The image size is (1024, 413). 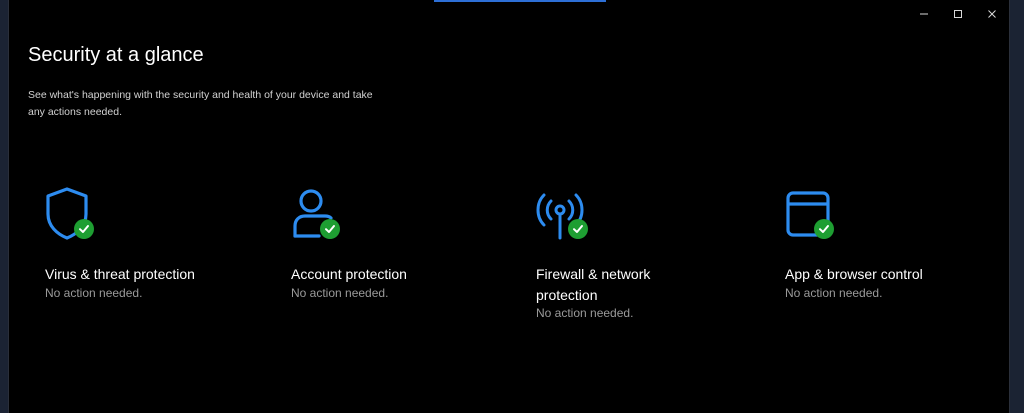 I want to click on card-title: Account protection, so click(x=371, y=274).